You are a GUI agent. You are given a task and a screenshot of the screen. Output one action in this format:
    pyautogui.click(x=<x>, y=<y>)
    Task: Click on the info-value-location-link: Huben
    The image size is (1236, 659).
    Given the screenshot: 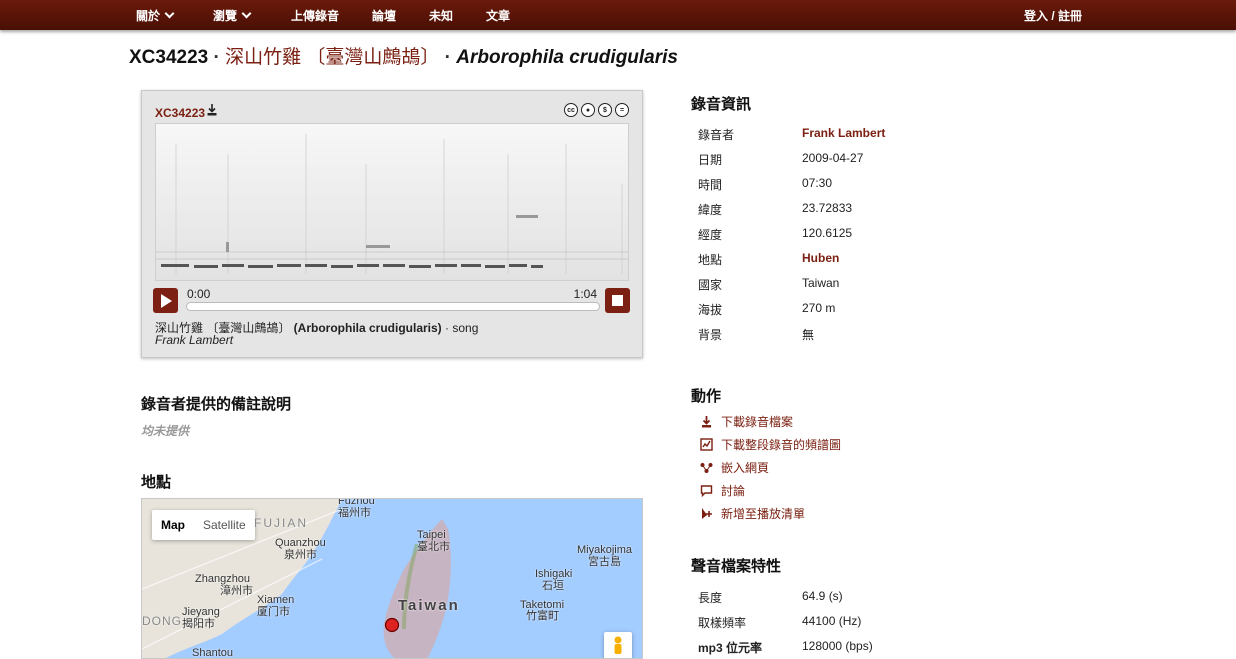 What is the action you would take?
    pyautogui.click(x=820, y=258)
    